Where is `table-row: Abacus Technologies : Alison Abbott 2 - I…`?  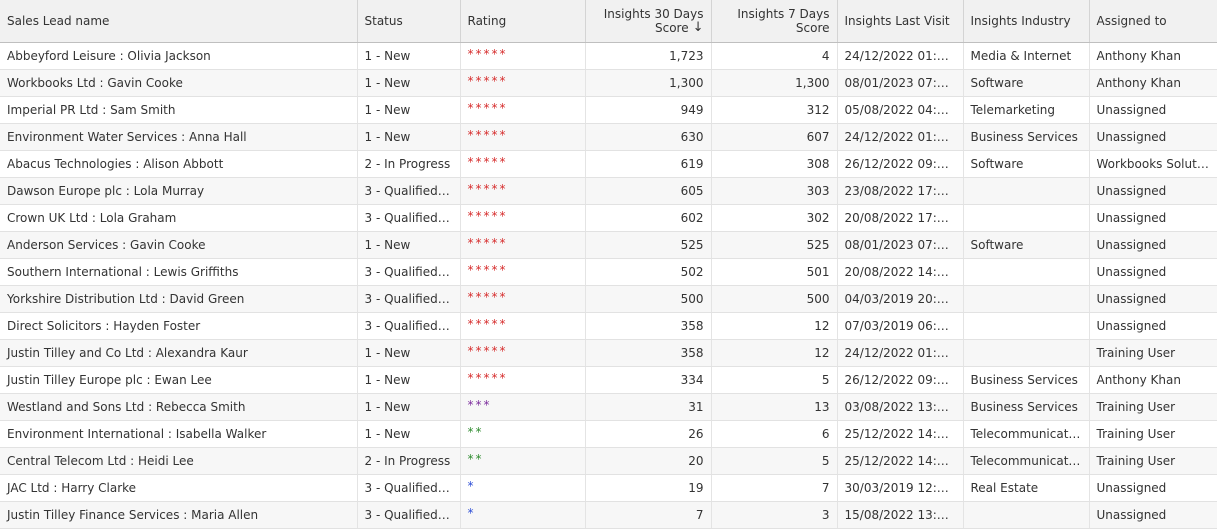 table-row: Abacus Technologies : Alison Abbott 2 - I… is located at coordinates (608, 164).